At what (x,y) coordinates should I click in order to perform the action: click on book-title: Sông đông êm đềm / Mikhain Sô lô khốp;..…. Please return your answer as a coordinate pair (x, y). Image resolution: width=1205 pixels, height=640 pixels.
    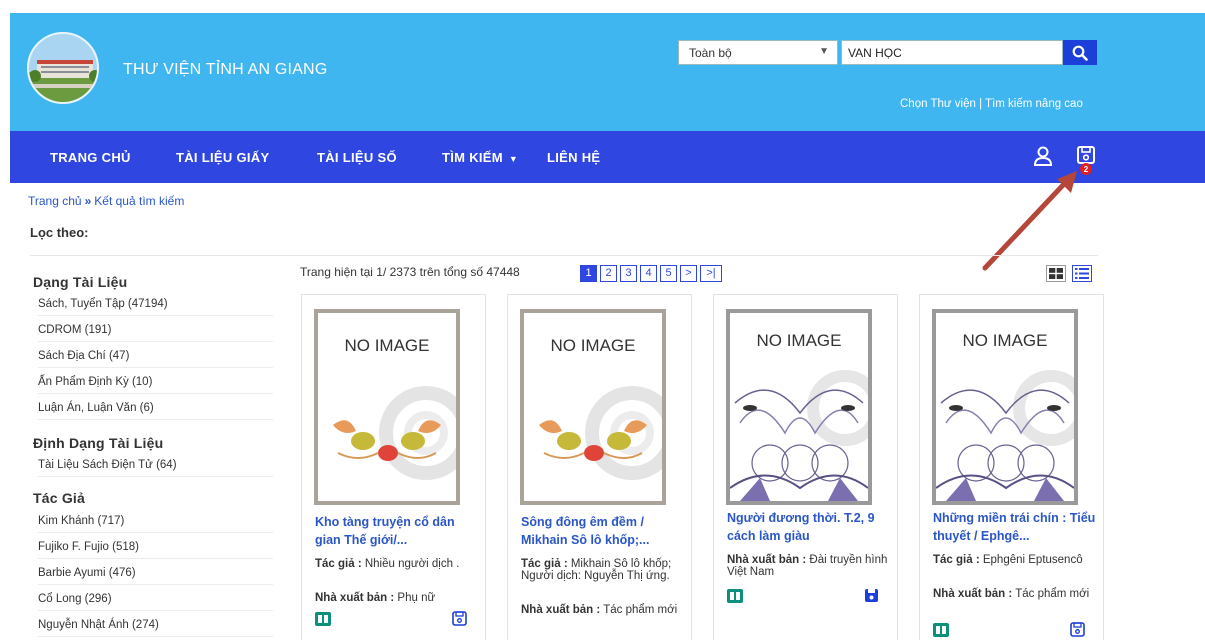
    Looking at the image, I should click on (603, 531).